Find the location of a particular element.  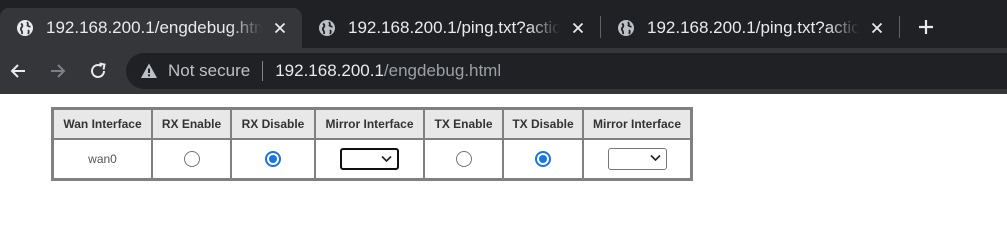

back-button is located at coordinates (18, 71).